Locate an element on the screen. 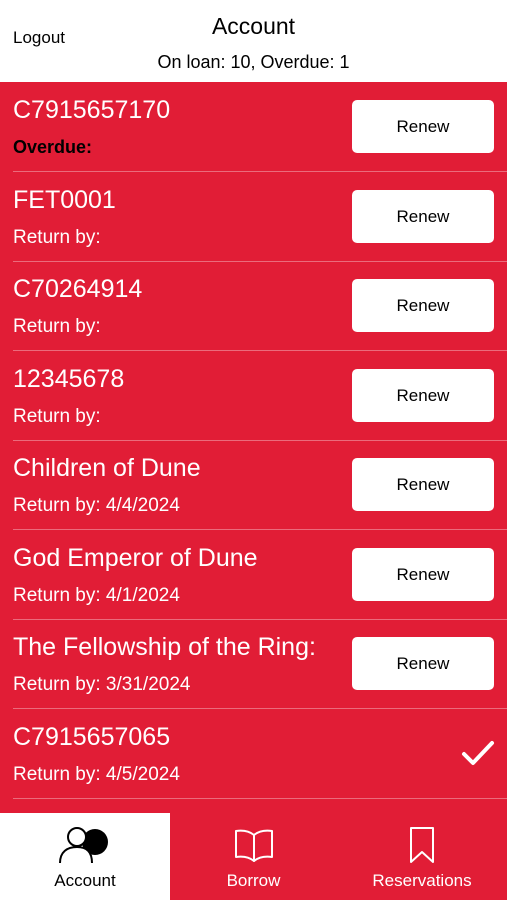  loan-title: The Fellowship of the Ring: is located at coordinates (164, 647).